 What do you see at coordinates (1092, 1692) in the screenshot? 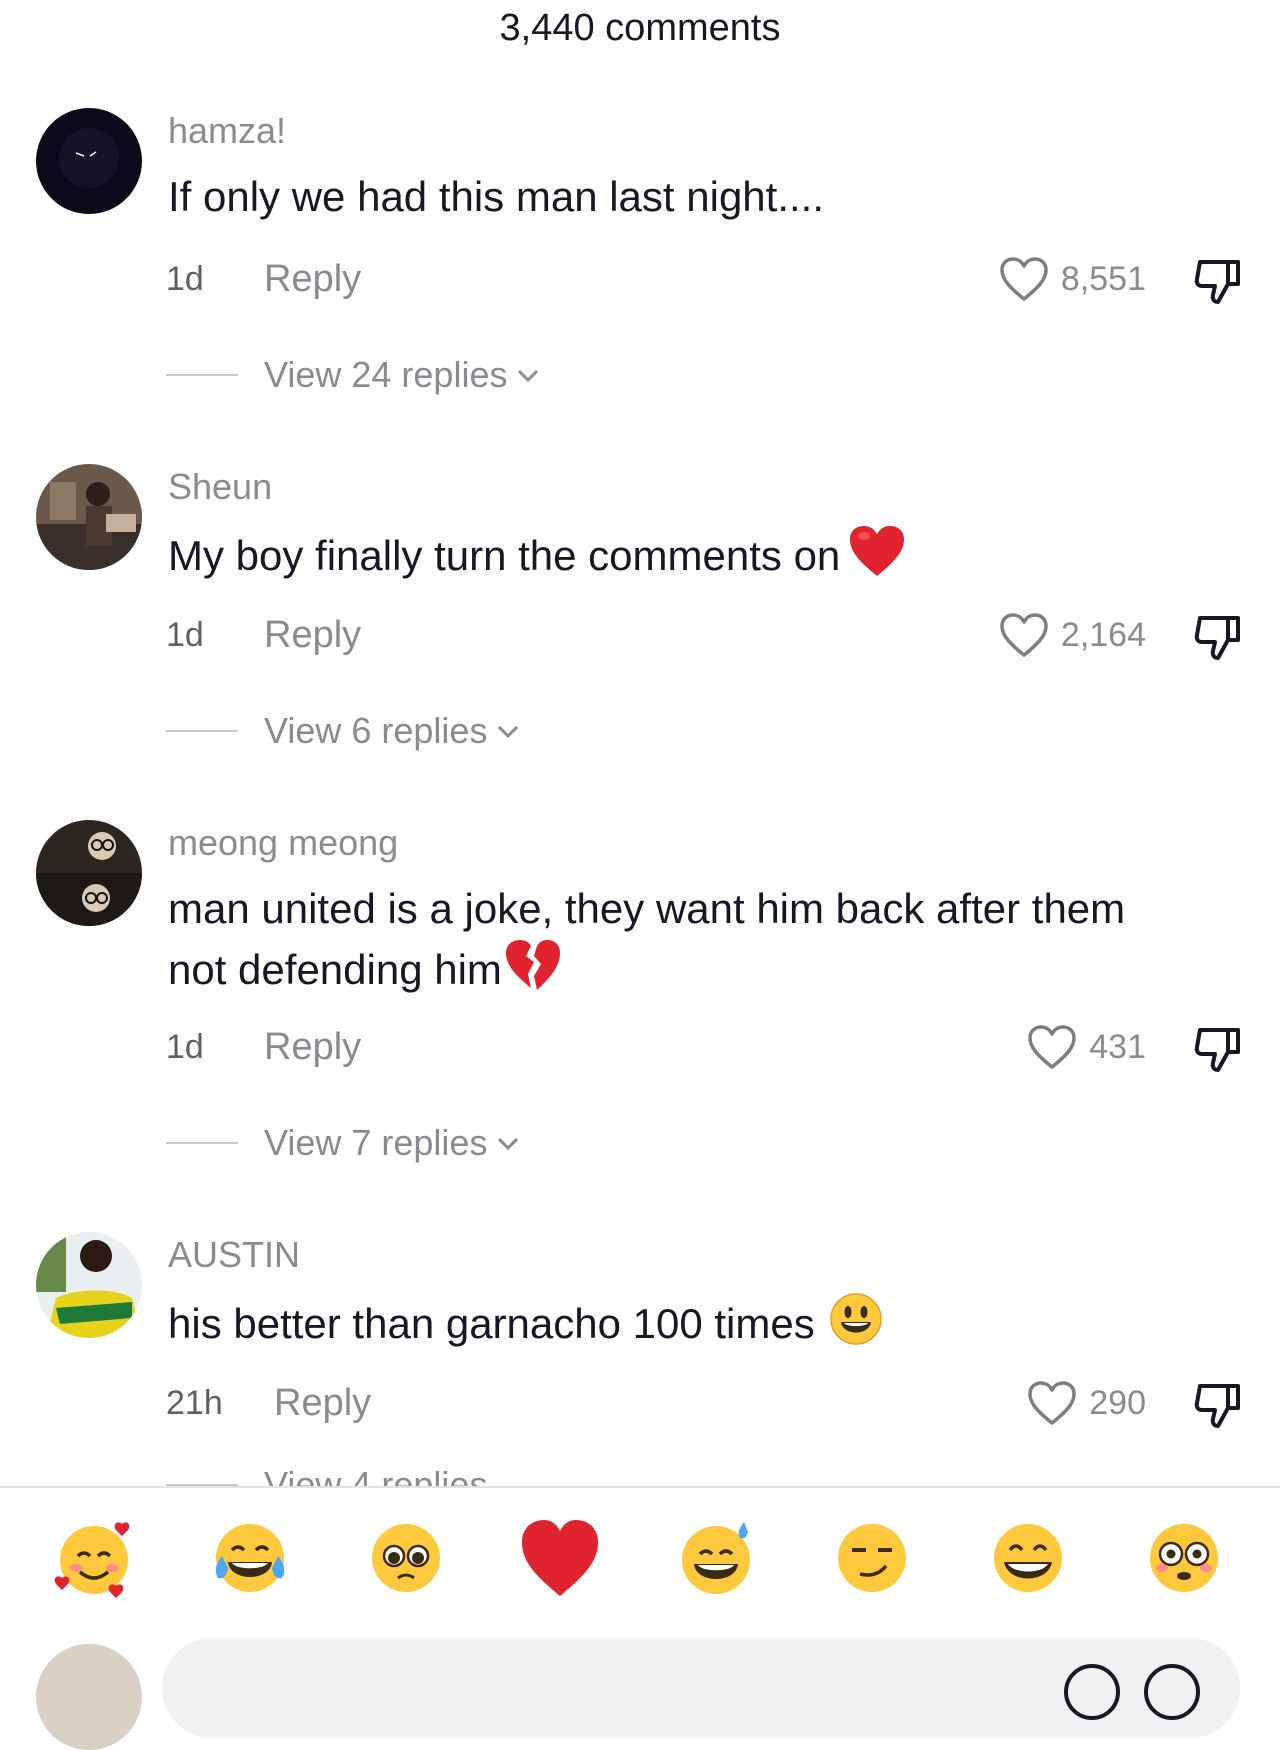
I see `at-mention-icon` at bounding box center [1092, 1692].